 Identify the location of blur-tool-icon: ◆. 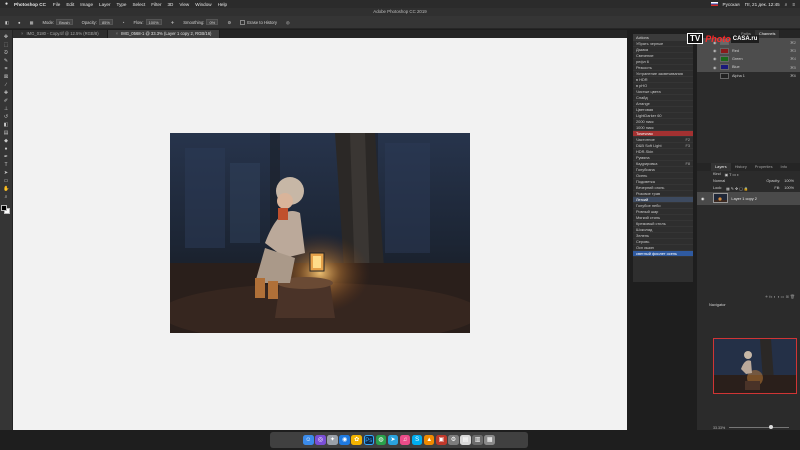
(6, 141).